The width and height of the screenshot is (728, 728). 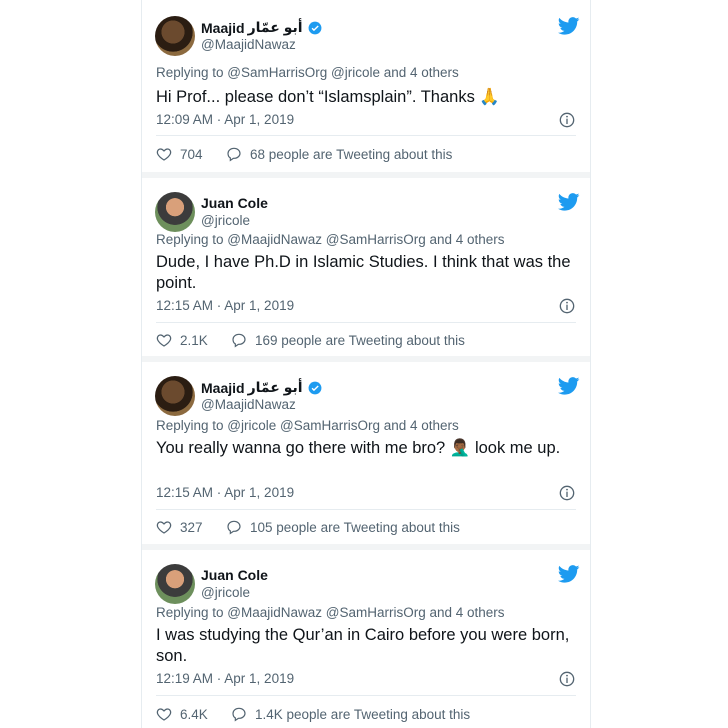 I want to click on timestamp: 12:09 AM · Apr 1, 2019, so click(x=225, y=119).